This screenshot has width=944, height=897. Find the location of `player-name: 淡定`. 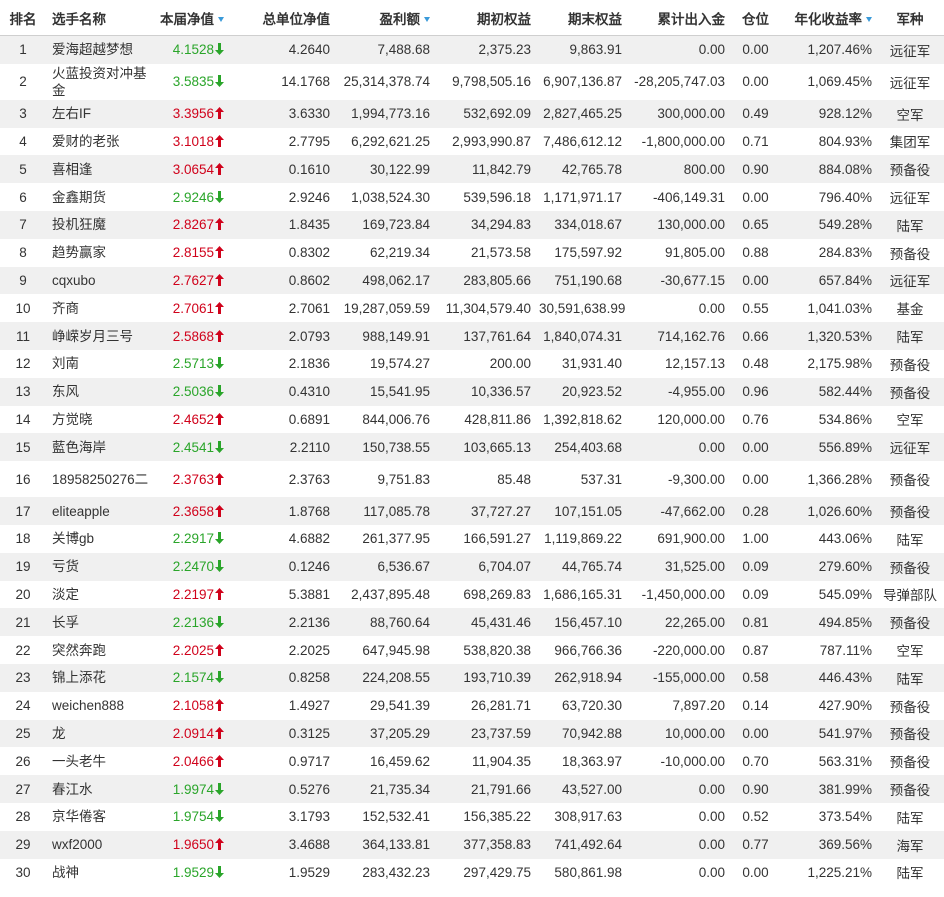

player-name: 淡定 is located at coordinates (101, 595).